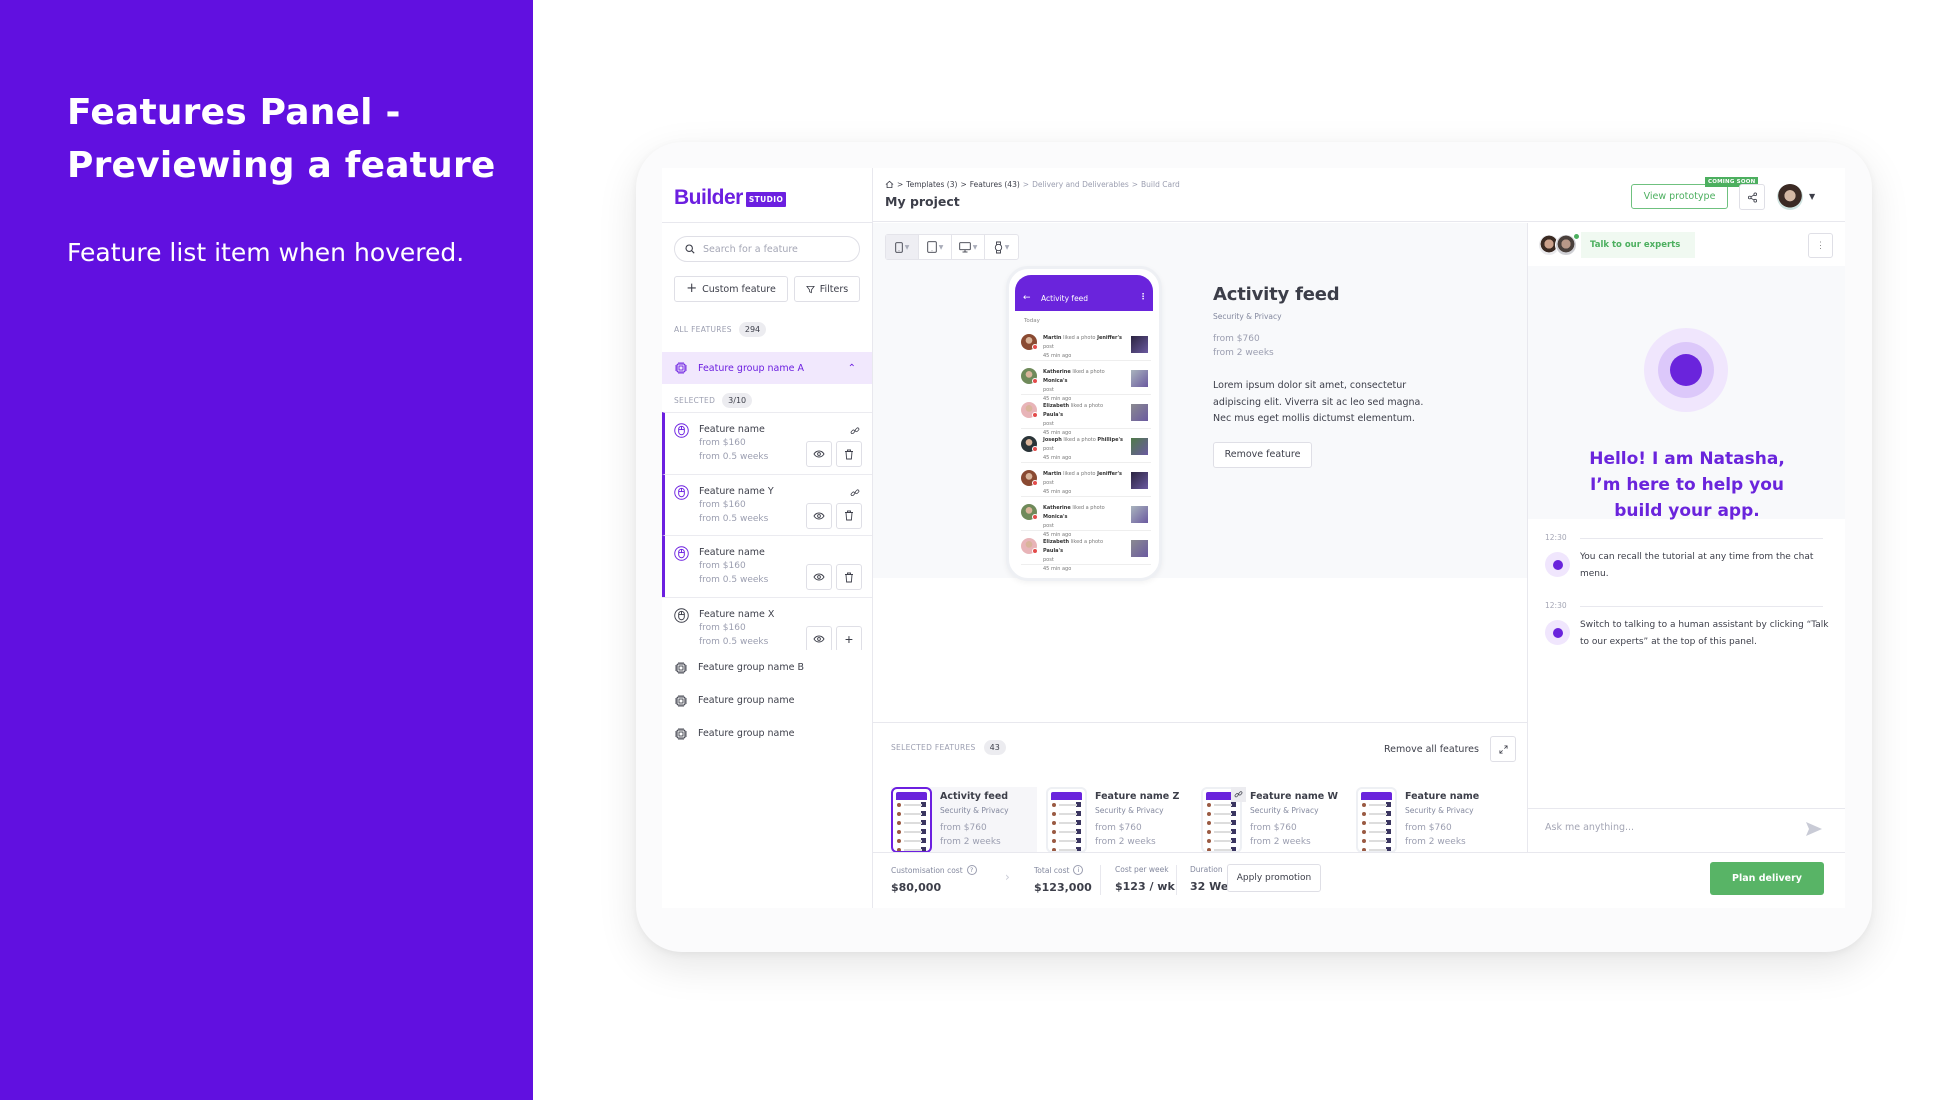 The width and height of the screenshot is (1954, 1100). Describe the element at coordinates (767, 368) in the screenshot. I see `feature-group-a: Feature group name A ⌃` at that location.